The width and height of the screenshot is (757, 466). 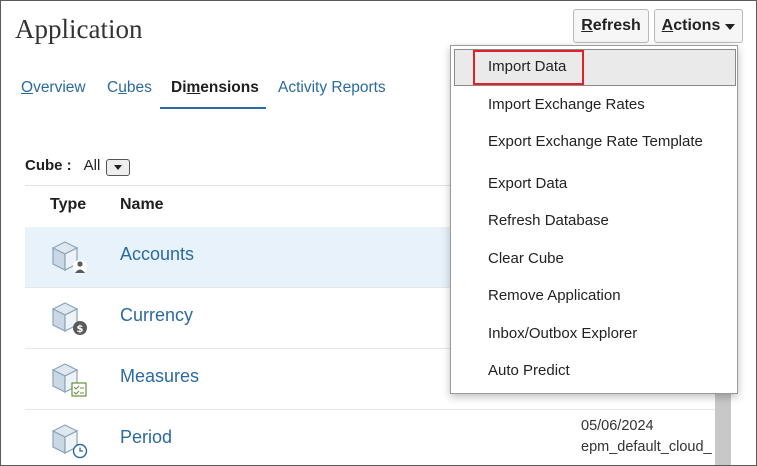 I want to click on measures-dimension-icon, so click(x=69, y=380).